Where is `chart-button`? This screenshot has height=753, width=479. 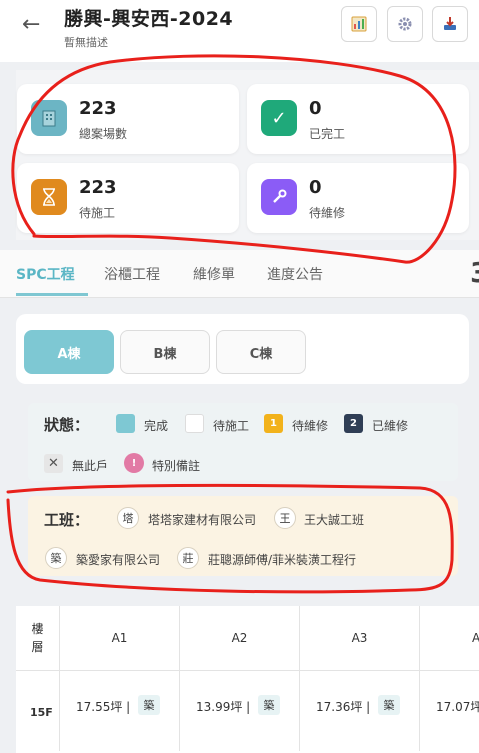 chart-button is located at coordinates (359, 24).